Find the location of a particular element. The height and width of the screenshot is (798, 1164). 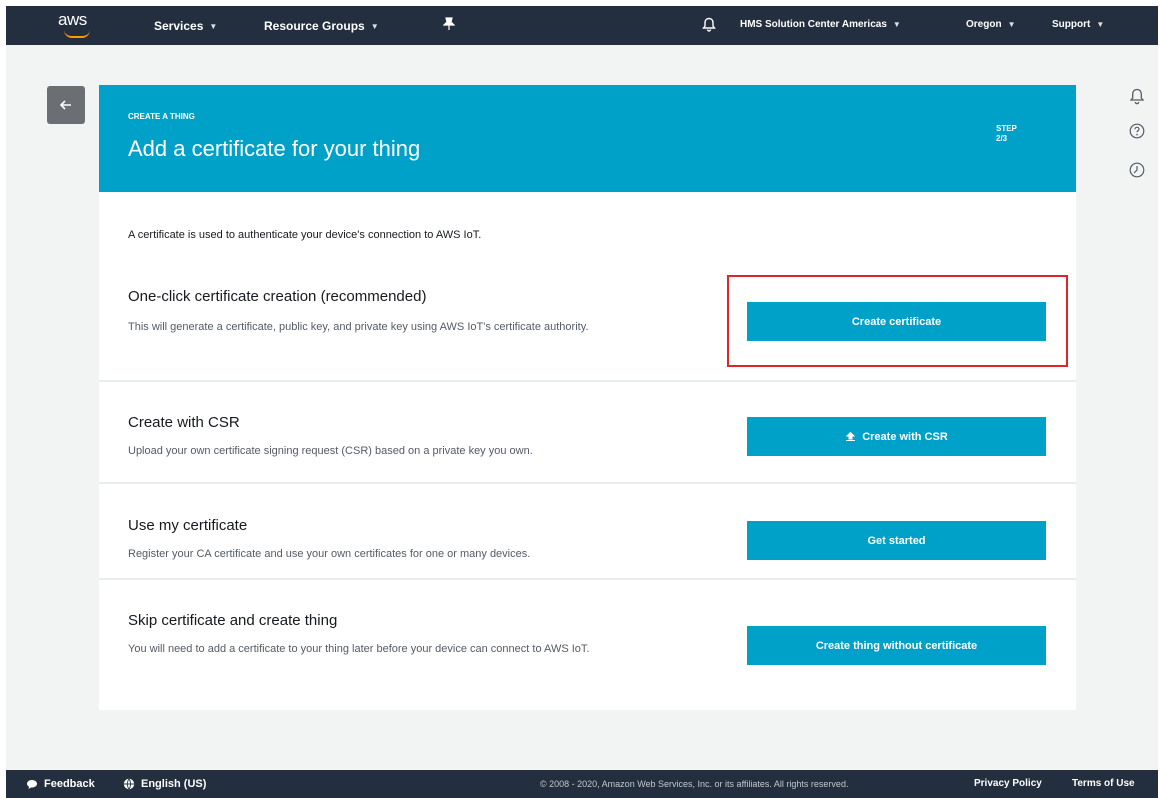

upload-icon is located at coordinates (850, 436).